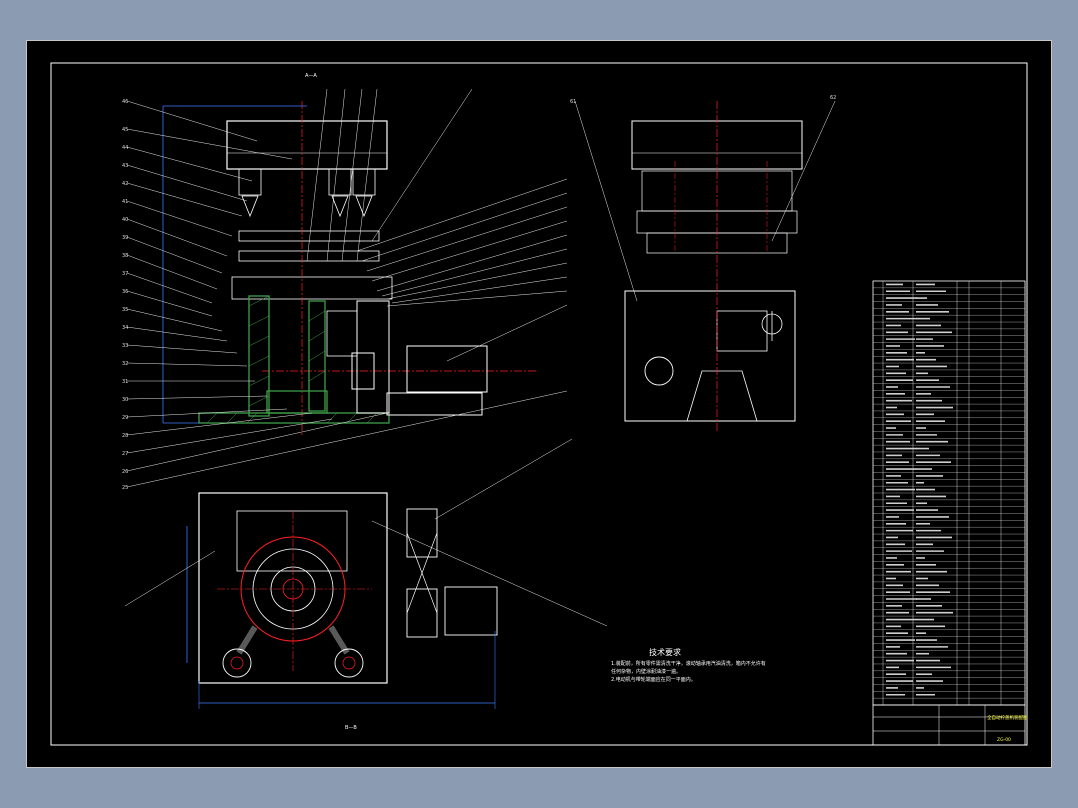 This screenshot has height=808, width=1078. Describe the element at coordinates (125, 436) in the screenshot. I see `svg-text: 28` at that location.